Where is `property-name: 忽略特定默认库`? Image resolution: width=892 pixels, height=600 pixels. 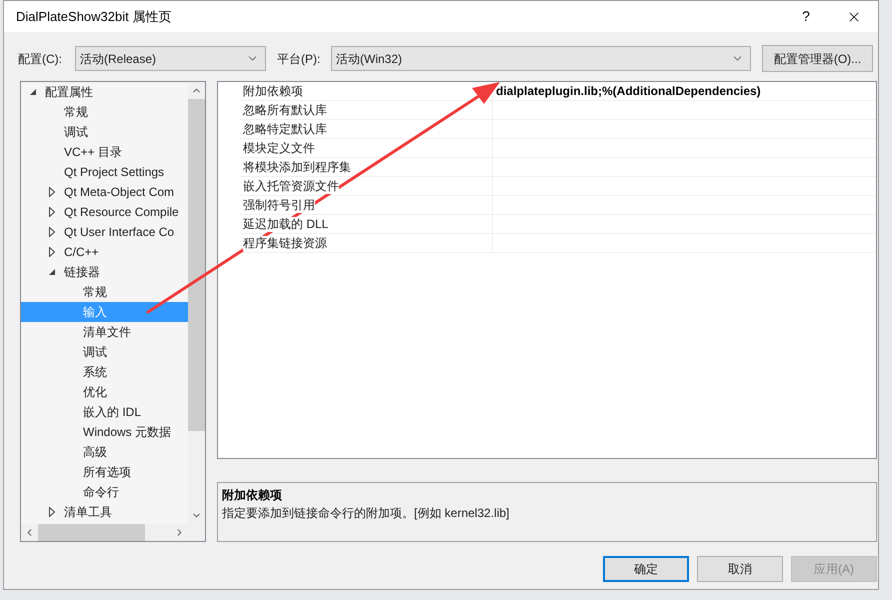 property-name: 忽略特定默认库 is located at coordinates (285, 129).